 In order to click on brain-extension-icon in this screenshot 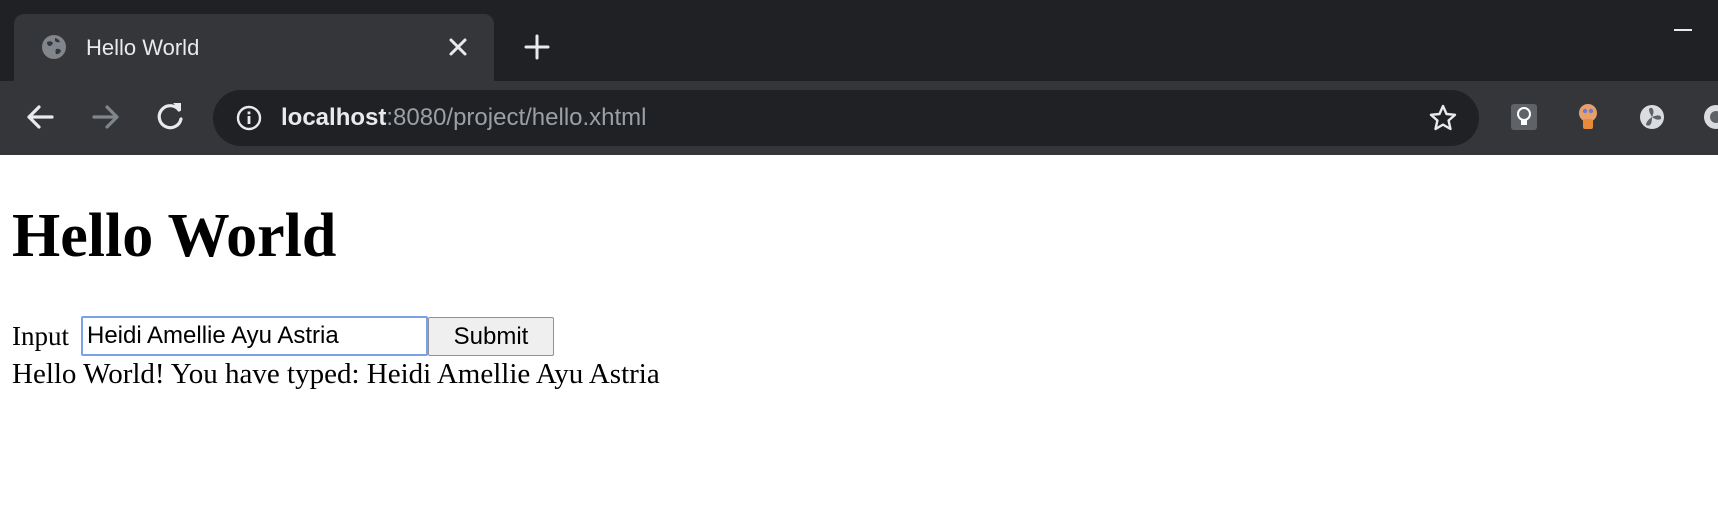, I will do `click(1588, 117)`.